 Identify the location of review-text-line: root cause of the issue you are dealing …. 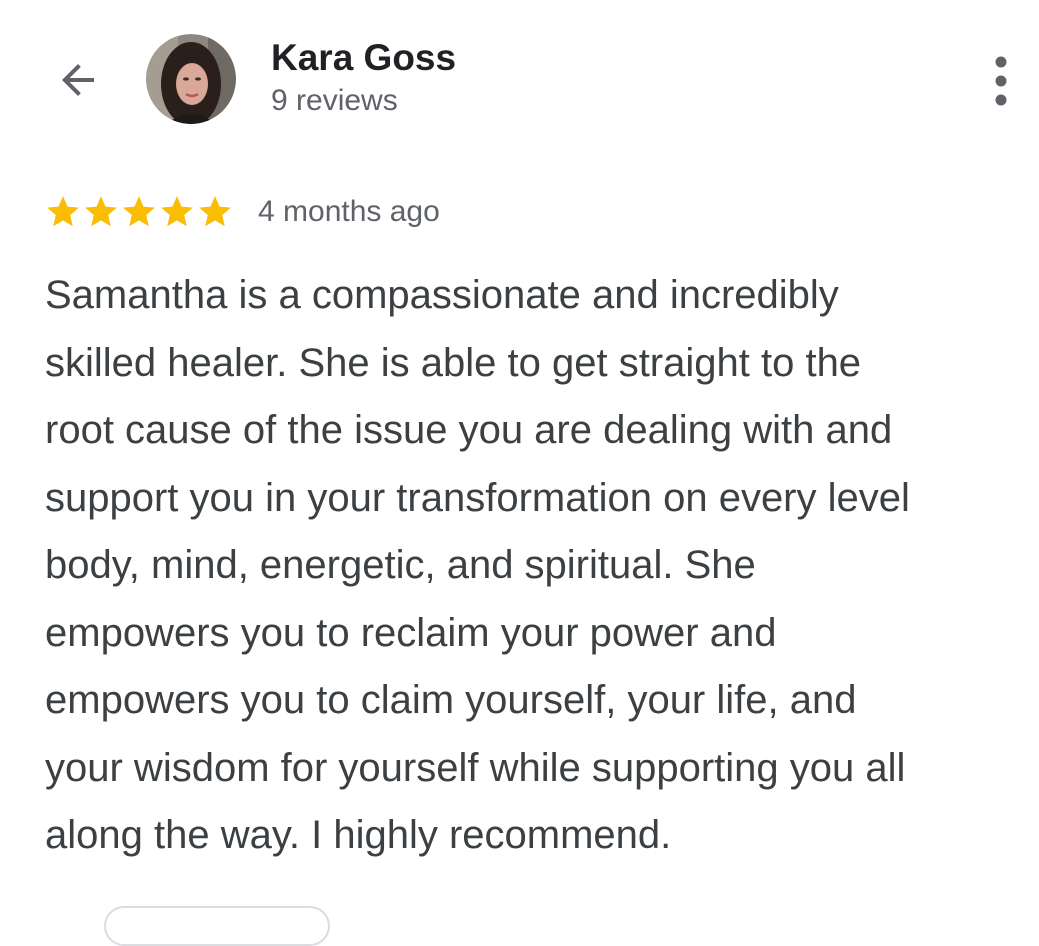
(469, 430).